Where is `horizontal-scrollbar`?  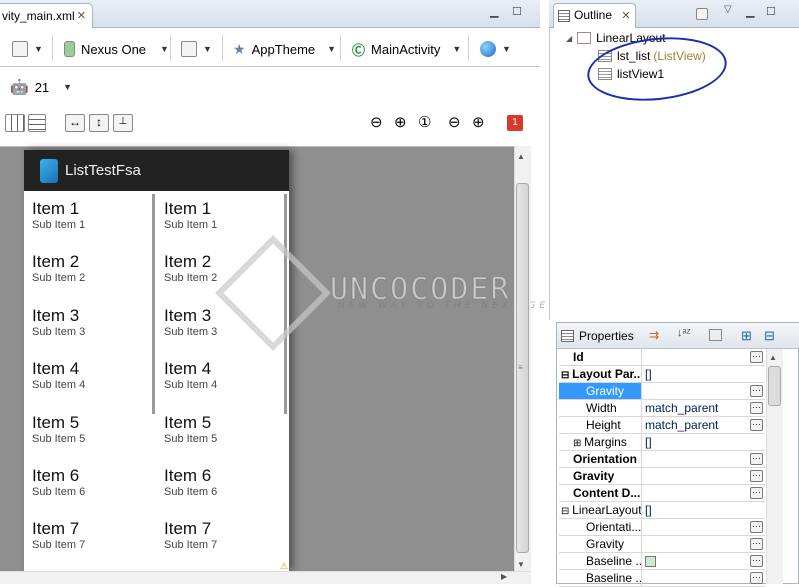 horizontal-scrollbar is located at coordinates (265, 577).